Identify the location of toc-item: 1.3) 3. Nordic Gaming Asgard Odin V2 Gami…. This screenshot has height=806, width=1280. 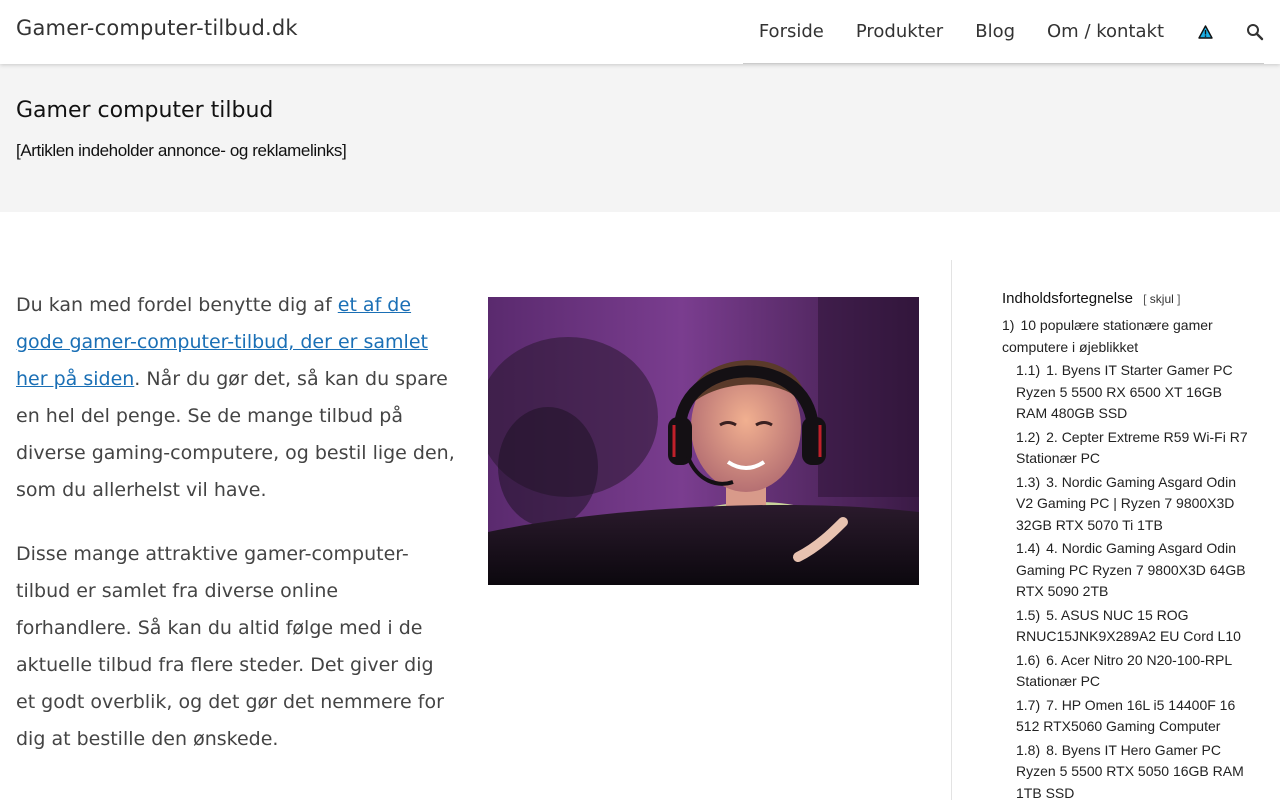
(1127, 504).